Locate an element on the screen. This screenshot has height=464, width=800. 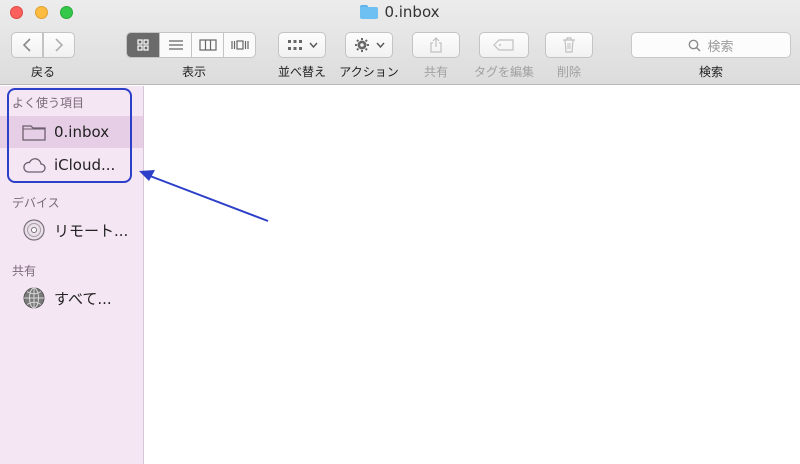
arrange-button is located at coordinates (302, 45).